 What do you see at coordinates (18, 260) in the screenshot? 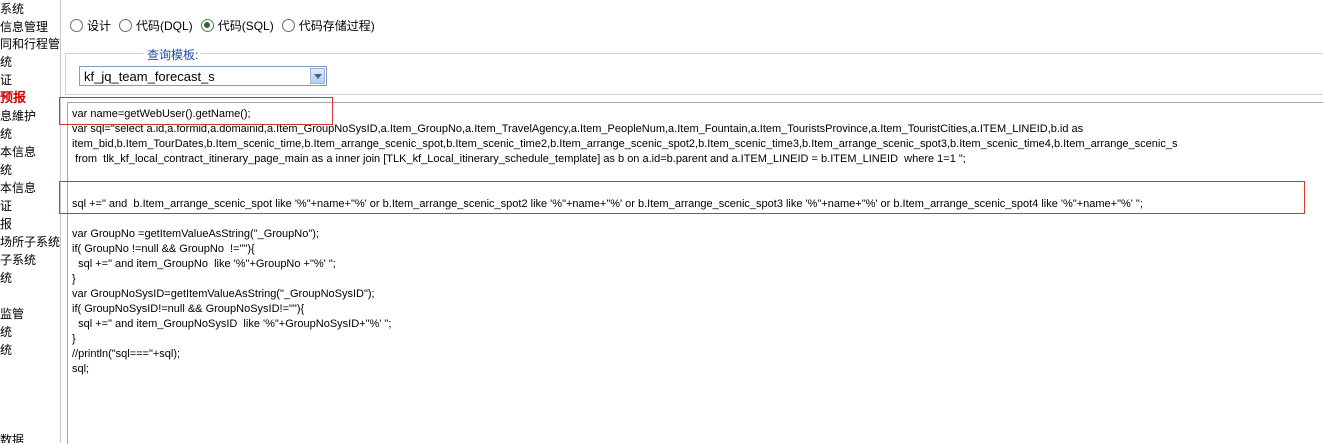
I see `sidebar-item: 子系统` at bounding box center [18, 260].